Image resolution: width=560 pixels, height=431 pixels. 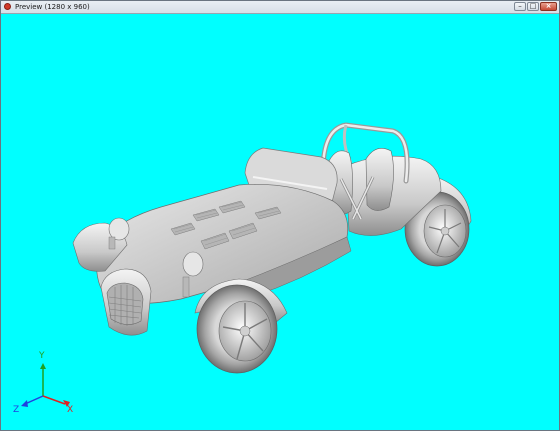 I want to click on minimize-icon: –, so click(x=520, y=6).